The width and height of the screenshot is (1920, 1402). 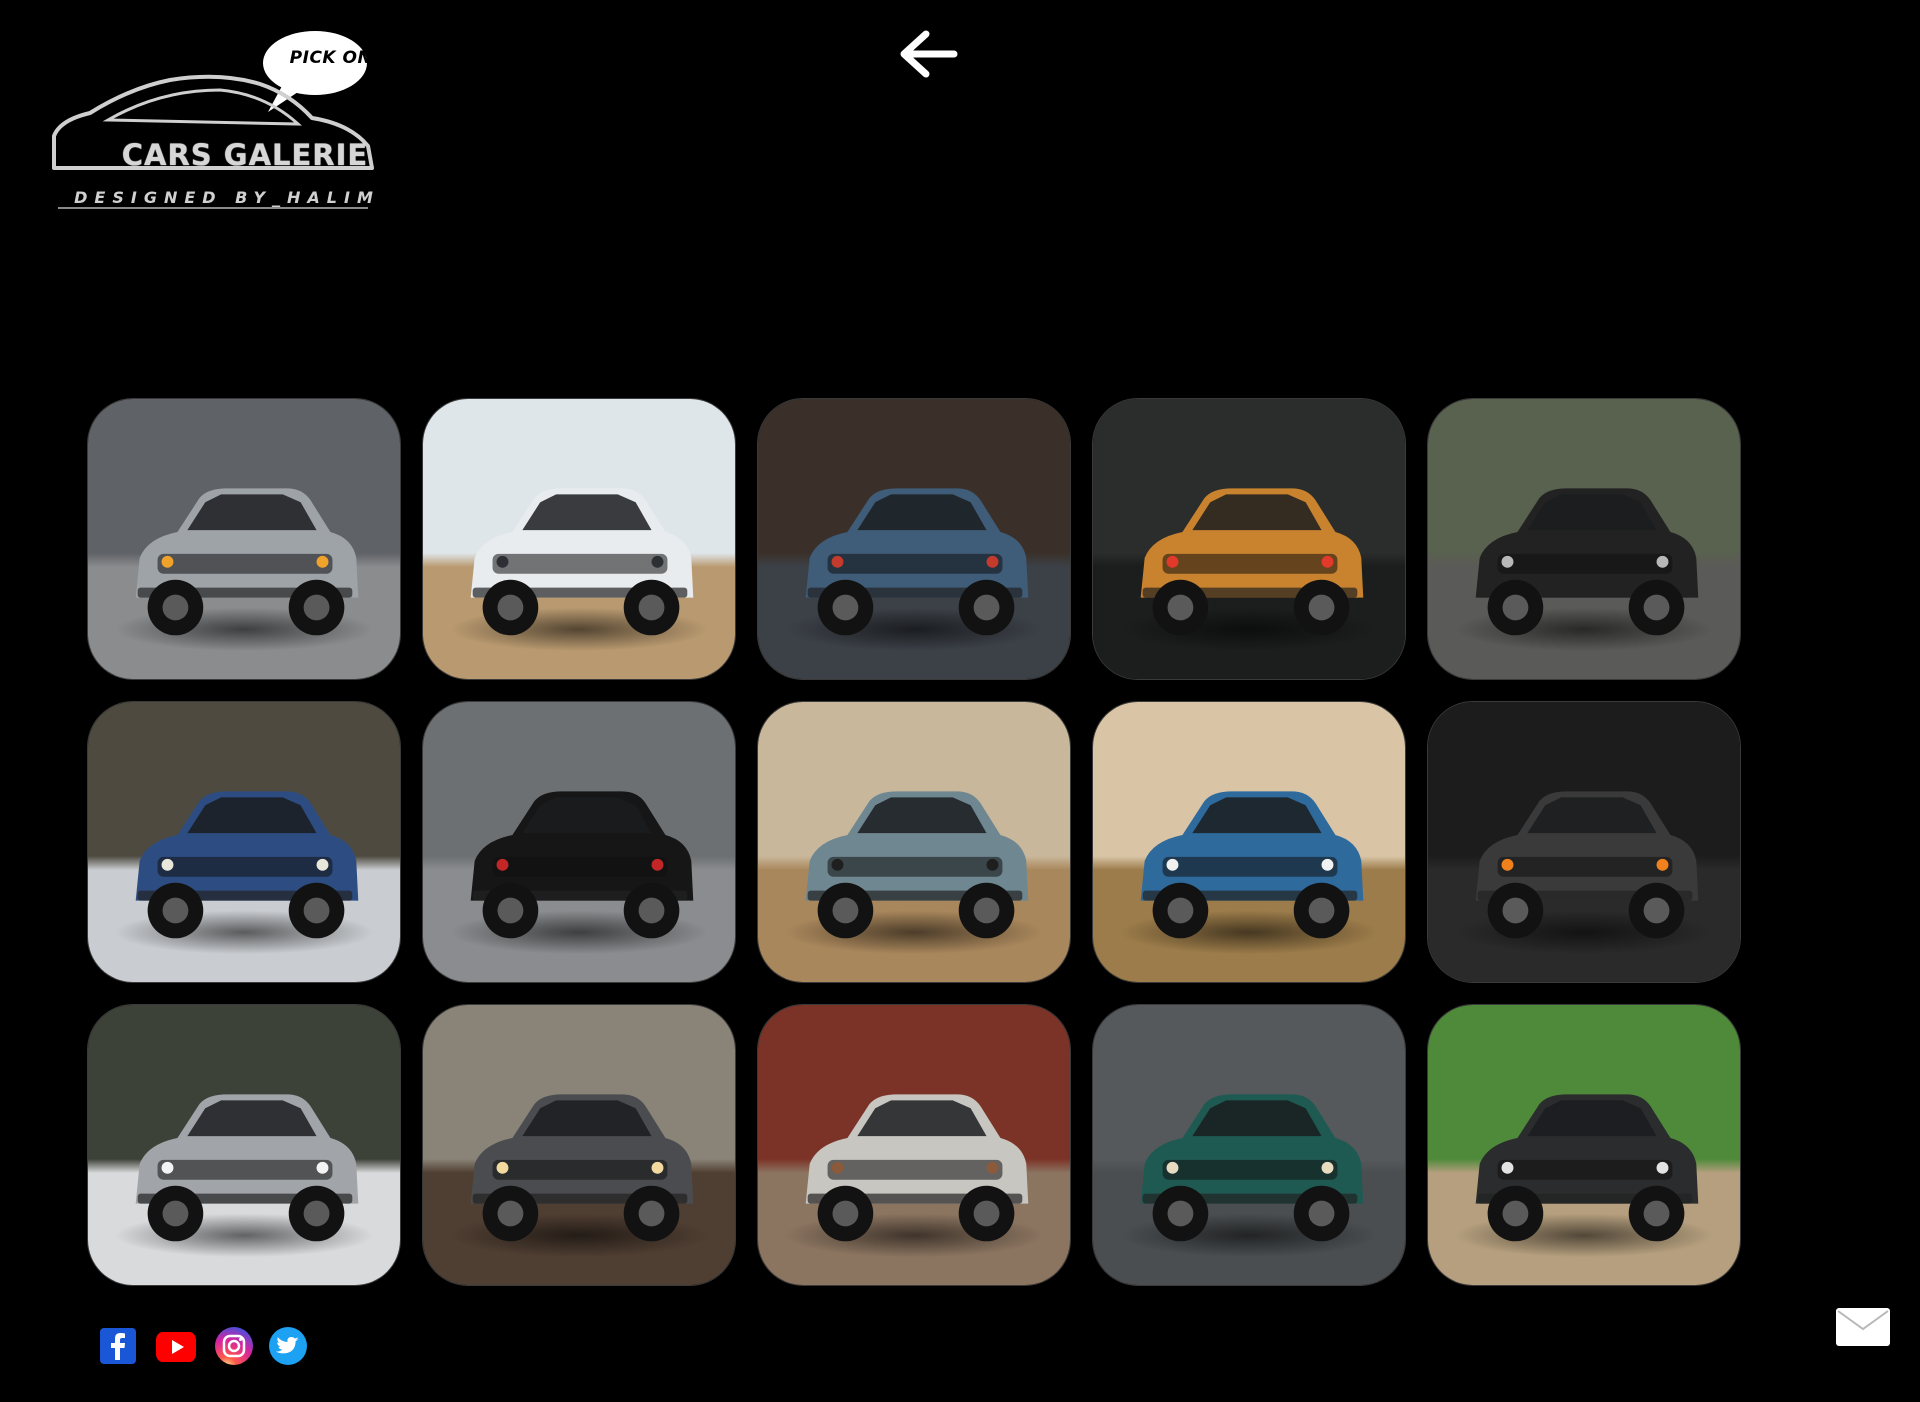 I want to click on contact-mail-button, so click(x=1863, y=1327).